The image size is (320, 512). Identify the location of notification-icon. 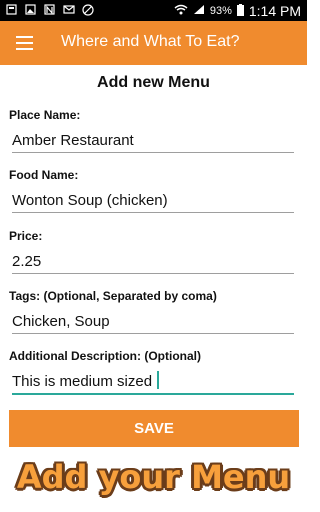
(11, 9).